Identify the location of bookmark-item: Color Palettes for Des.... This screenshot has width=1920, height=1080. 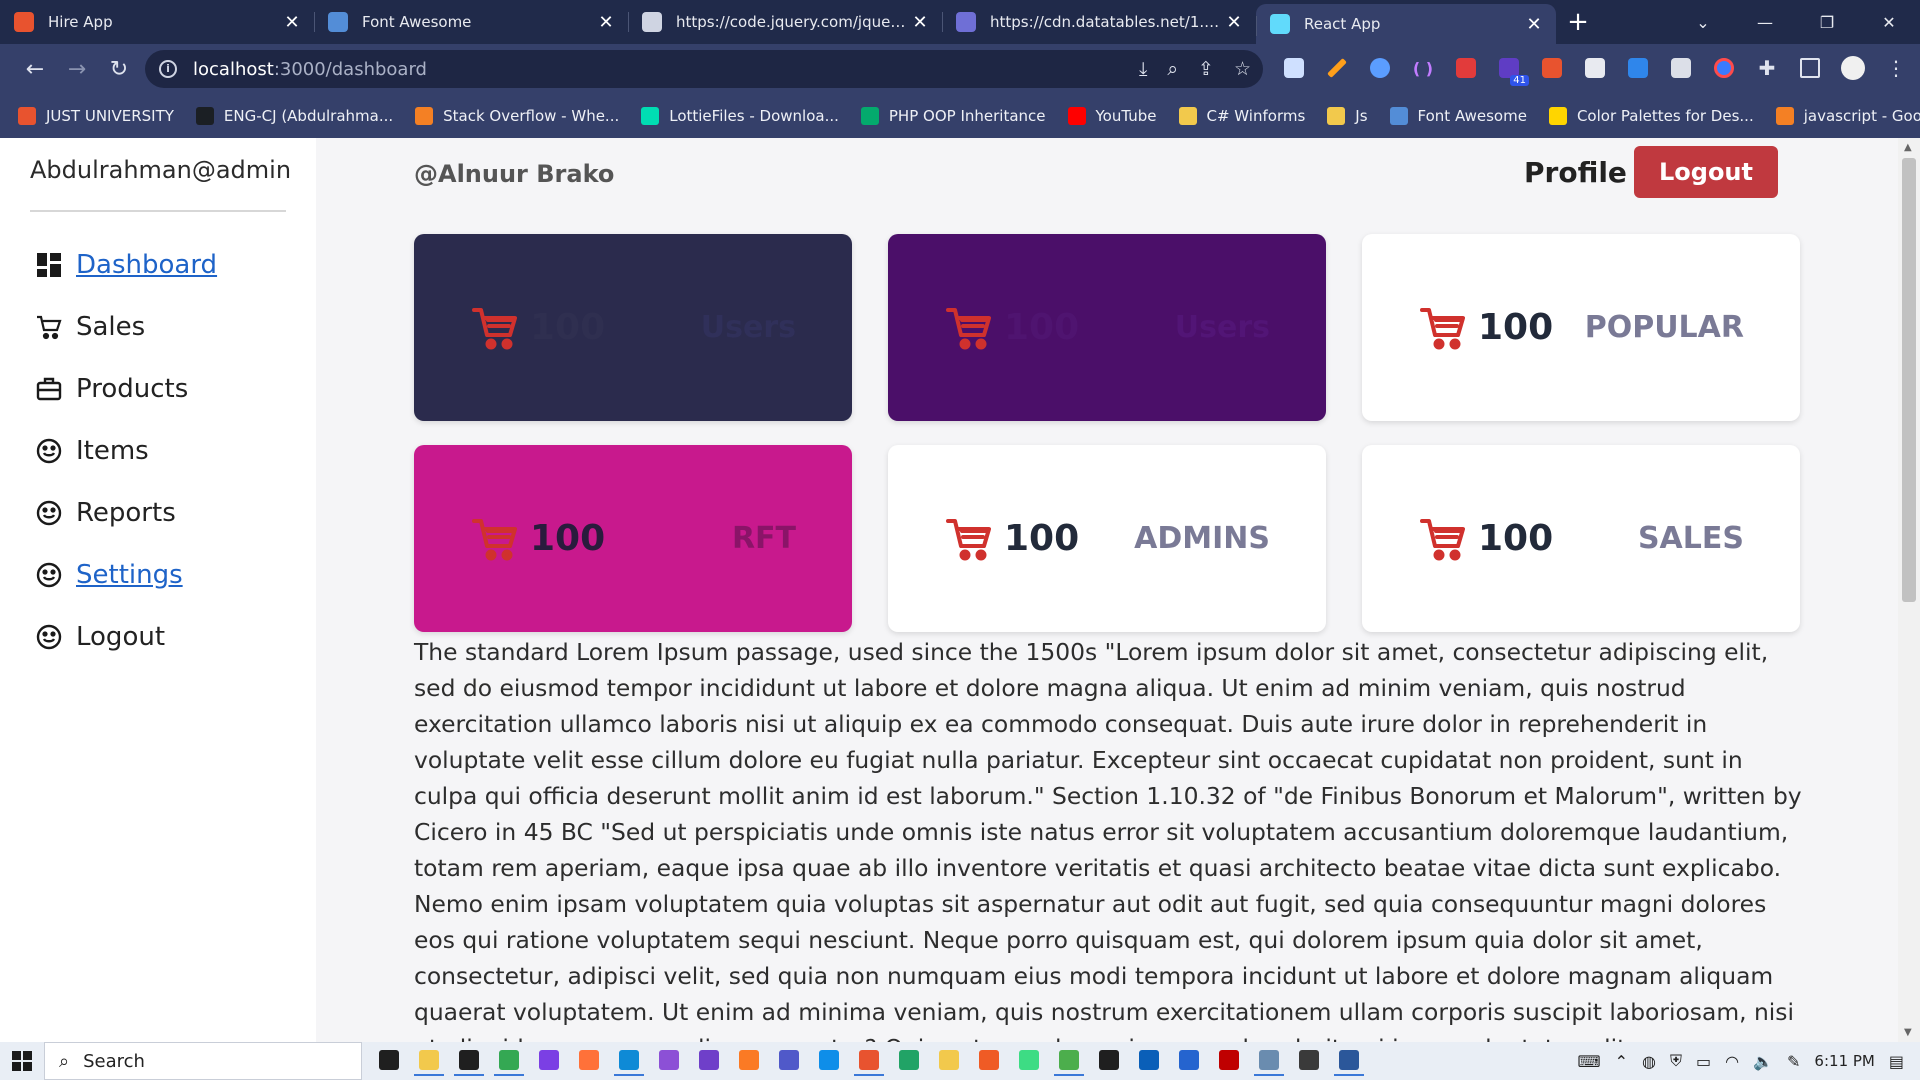
(1651, 116).